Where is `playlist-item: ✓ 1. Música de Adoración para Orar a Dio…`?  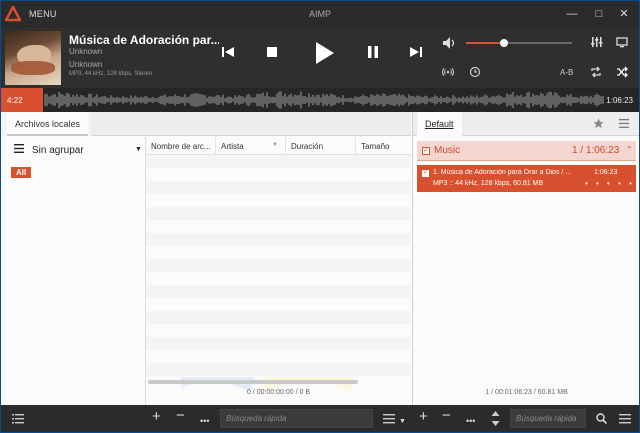
playlist-item: ✓ 1. Música de Adoración para Orar a Dio… is located at coordinates (526, 178).